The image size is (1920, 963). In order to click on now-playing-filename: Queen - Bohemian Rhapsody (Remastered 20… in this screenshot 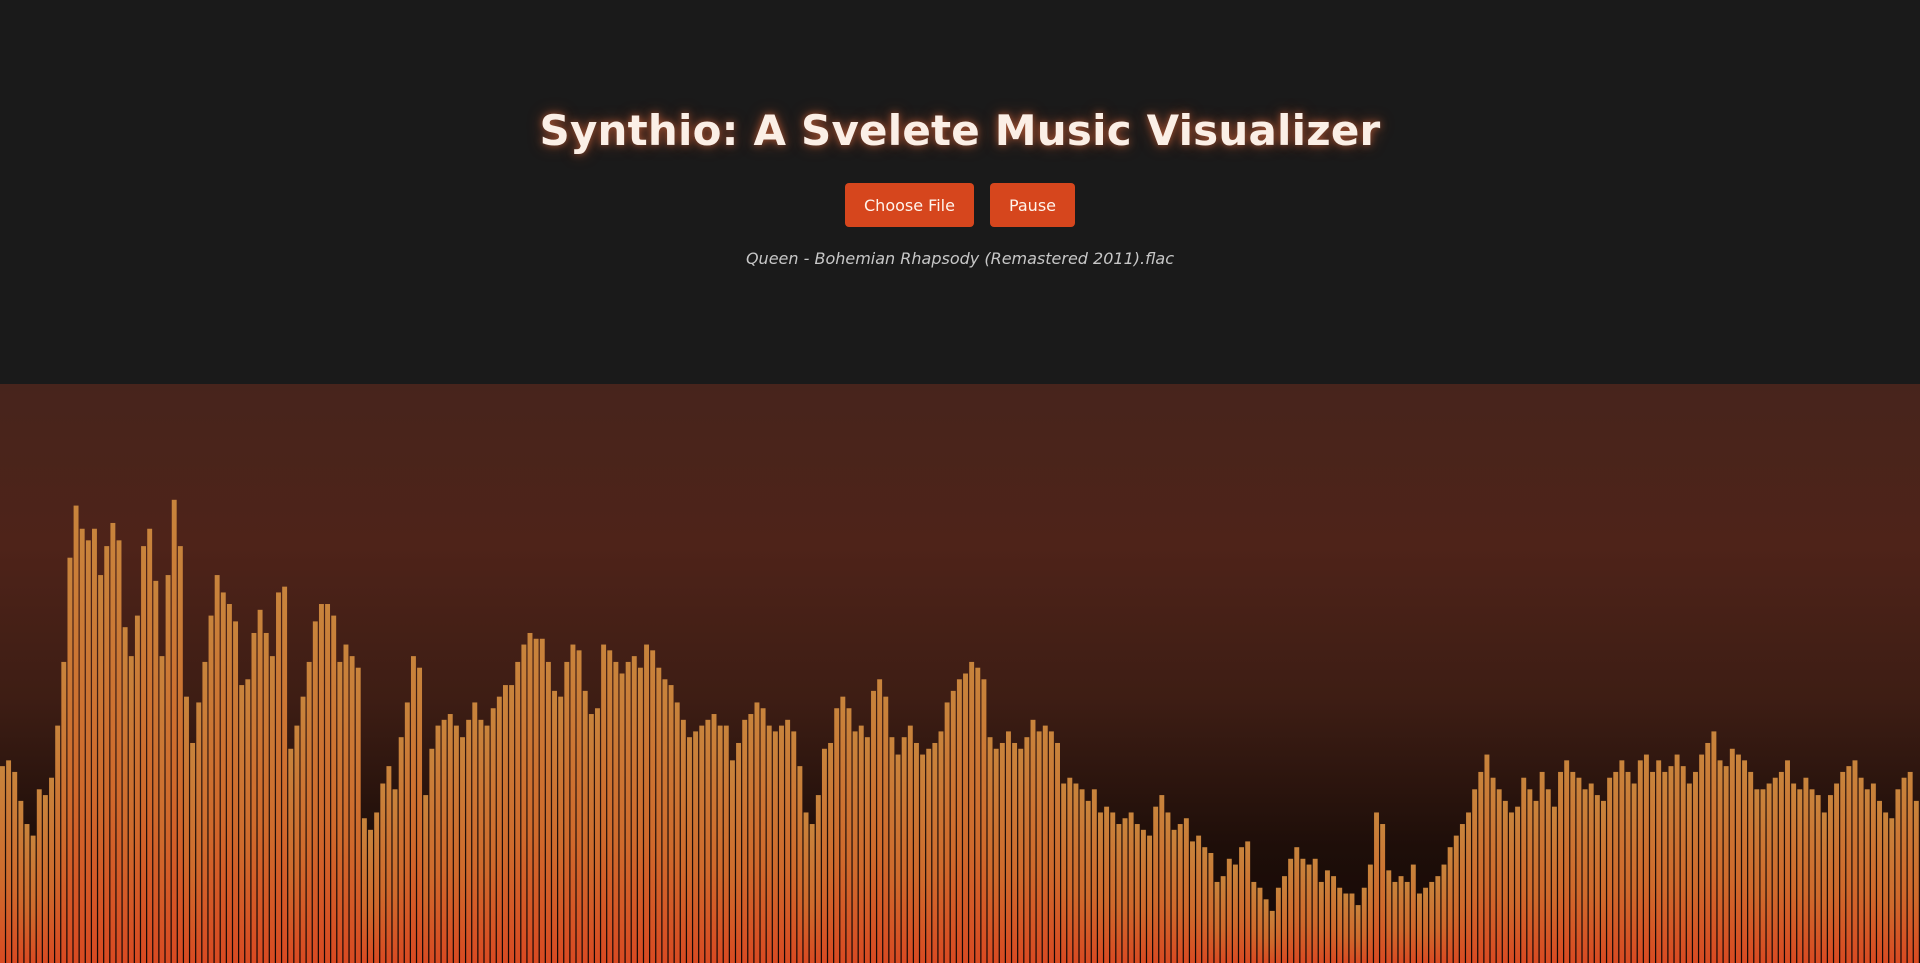, I will do `click(960, 258)`.